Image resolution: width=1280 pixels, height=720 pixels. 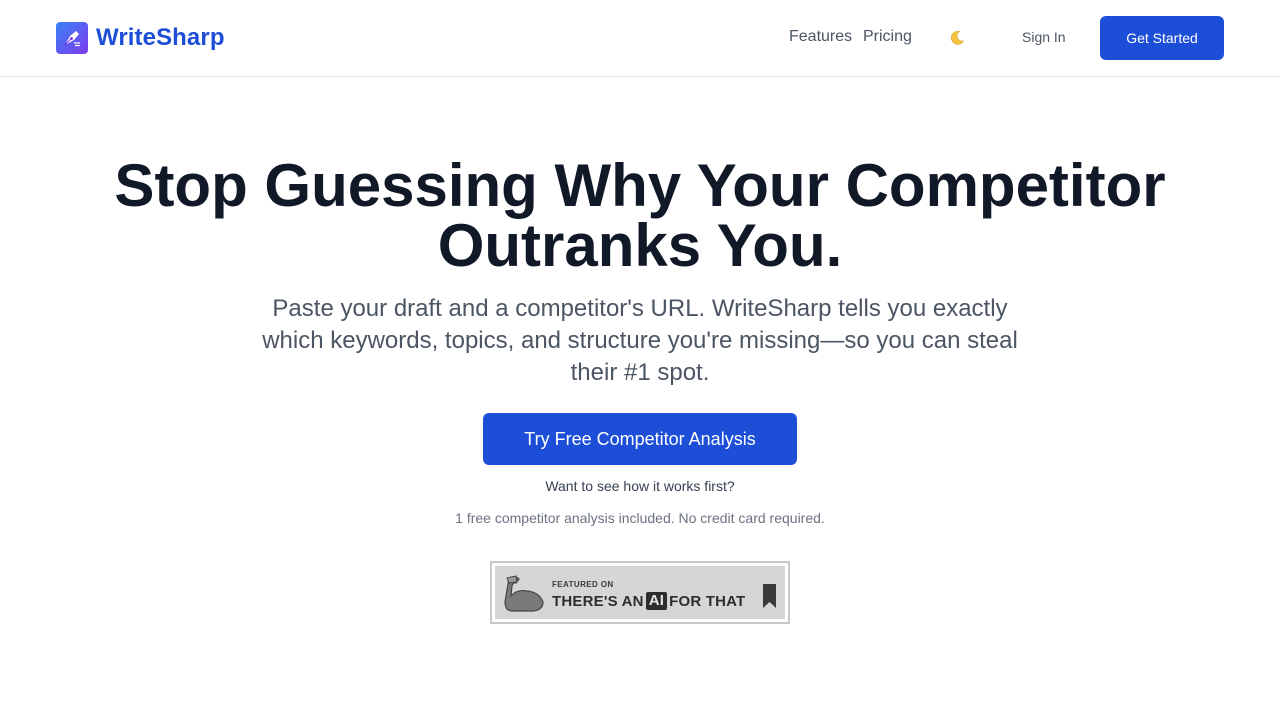 I want to click on theres-an-ai-for-that-badge: FEATURED ON THERE'S AN AI FOR THAT, so click(x=640, y=592).